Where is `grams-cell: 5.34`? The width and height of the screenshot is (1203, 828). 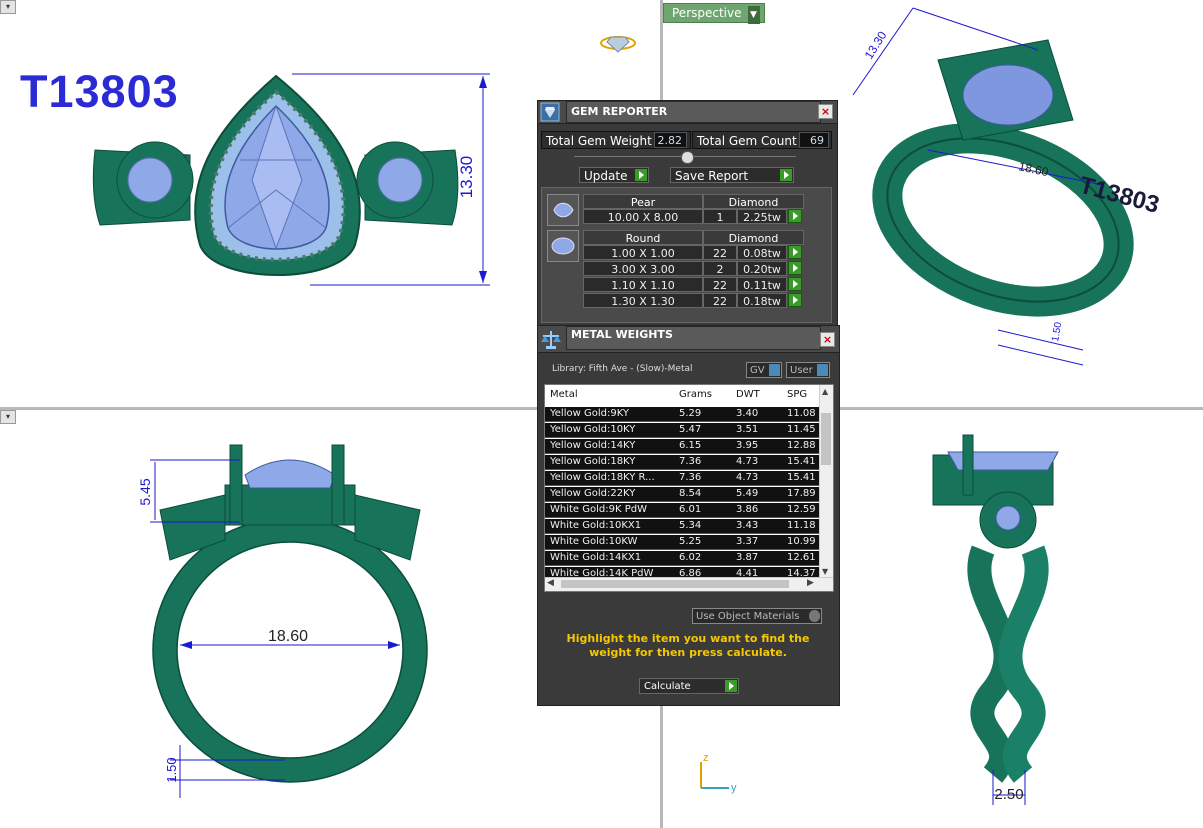 grams-cell: 5.34 is located at coordinates (690, 525).